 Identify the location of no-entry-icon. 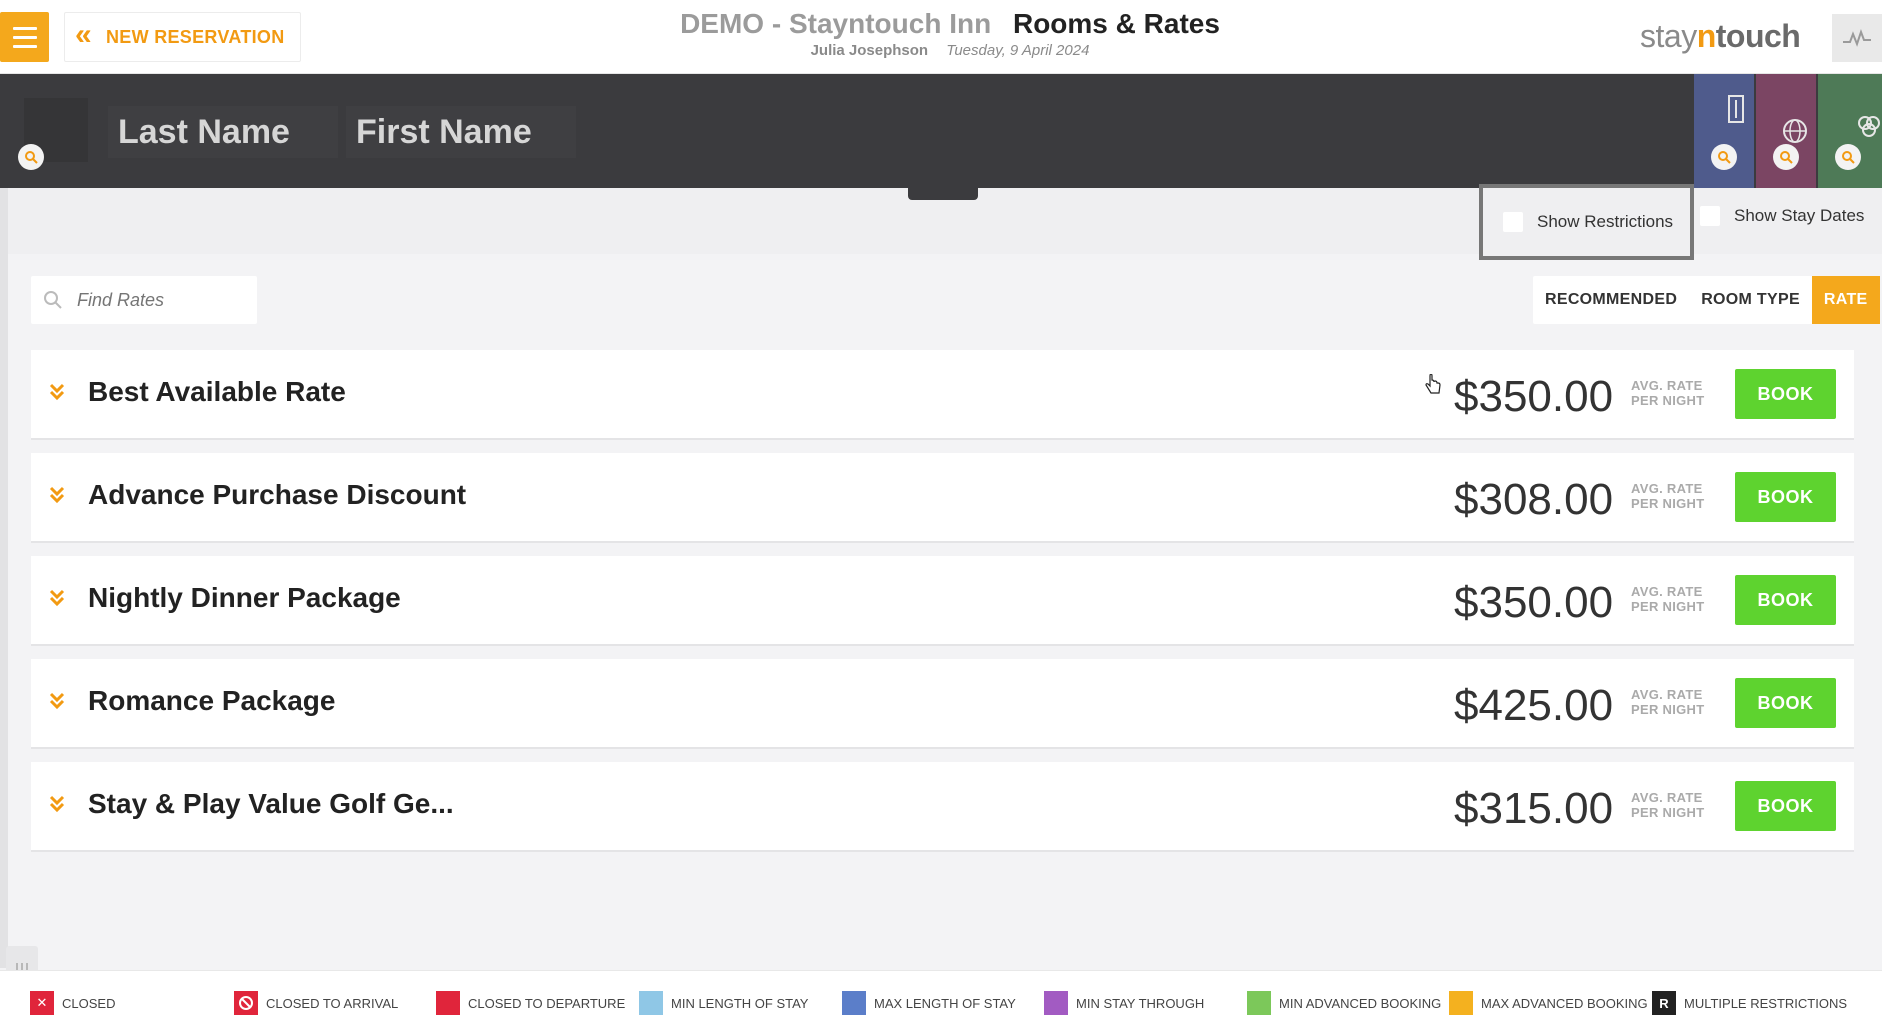
(246, 1003).